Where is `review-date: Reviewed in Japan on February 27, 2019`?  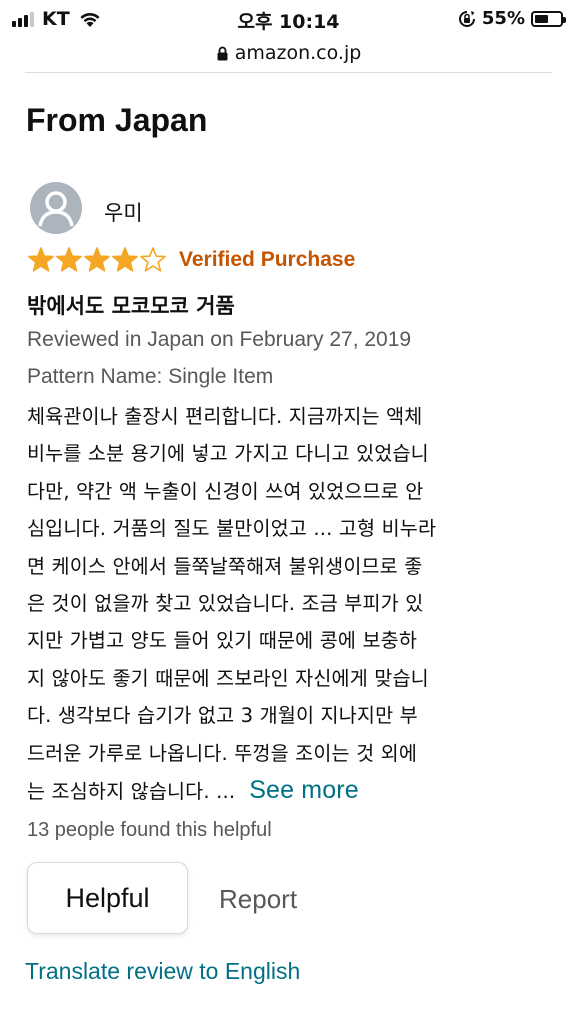 review-date: Reviewed in Japan on February 27, 2019 is located at coordinates (219, 339).